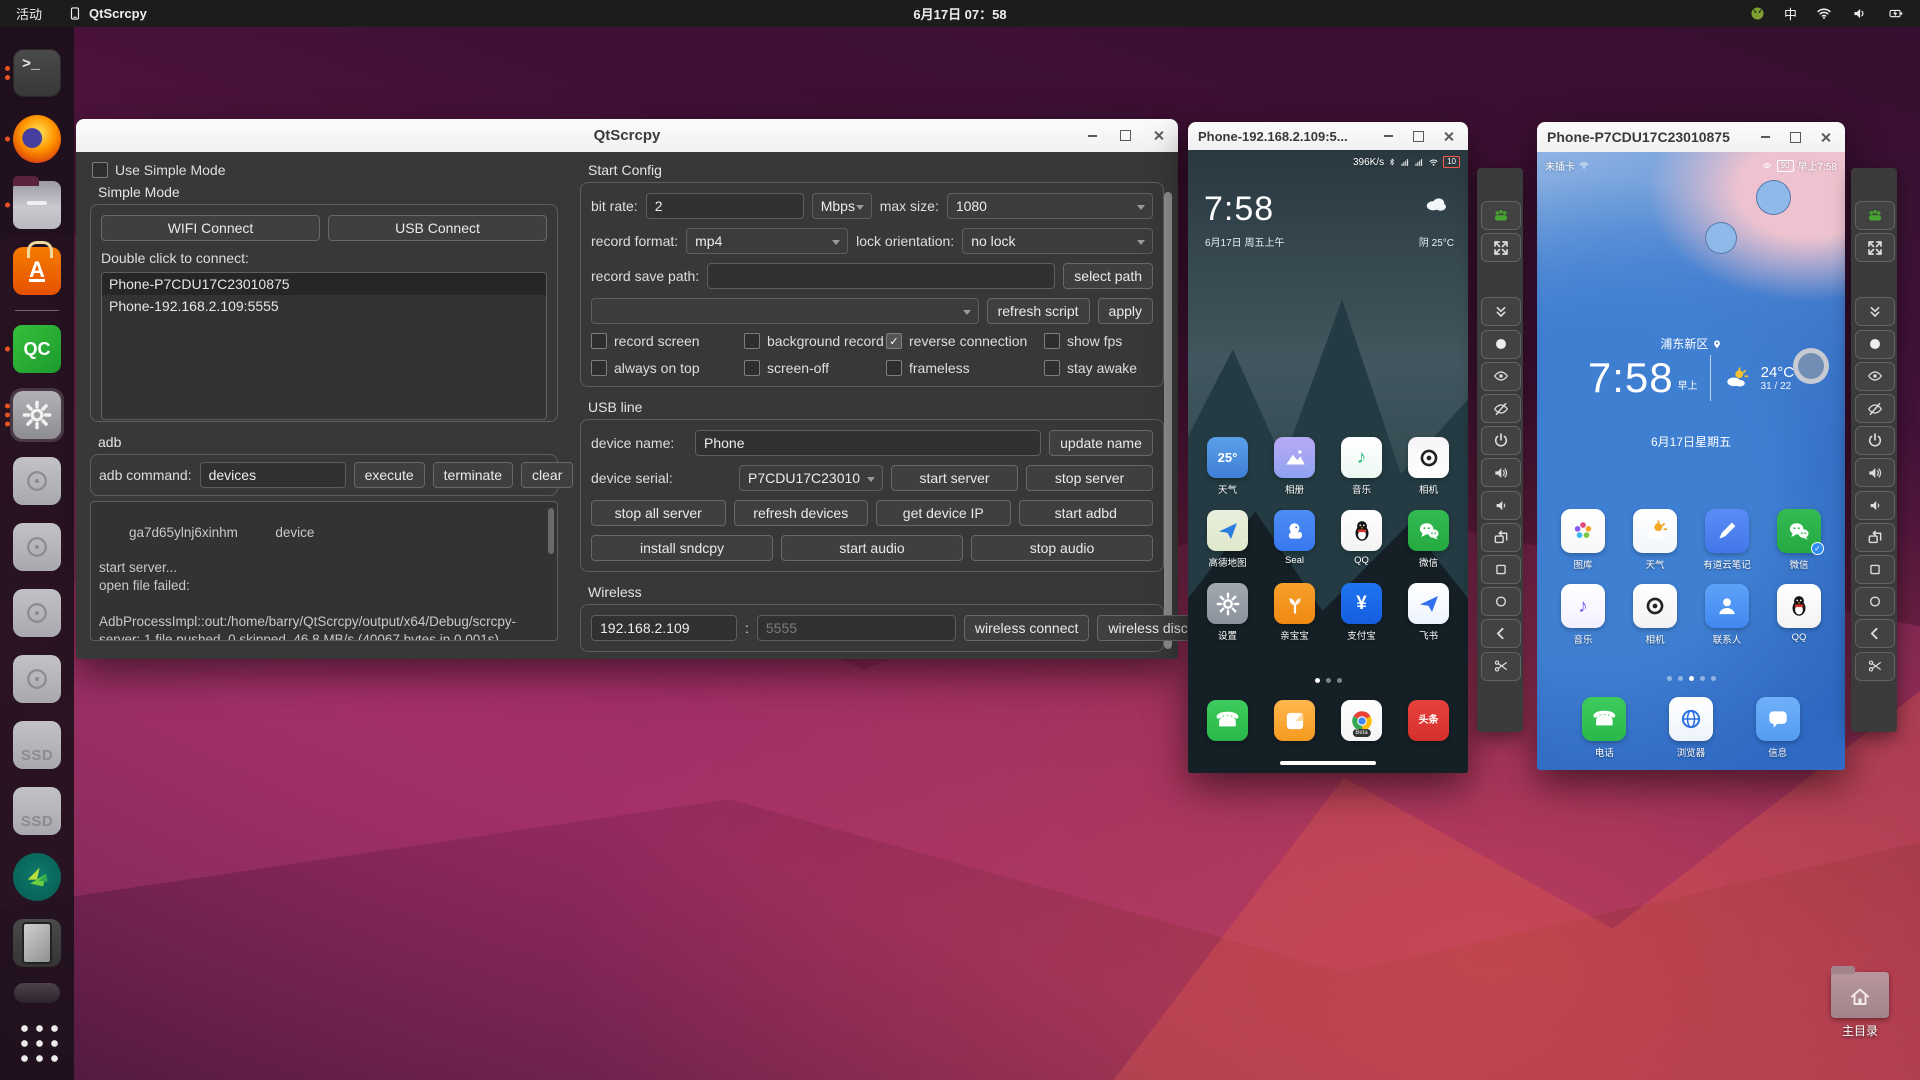 The width and height of the screenshot is (1920, 1080). I want to click on install-sndcpy-button: install sndcpy, so click(682, 548).